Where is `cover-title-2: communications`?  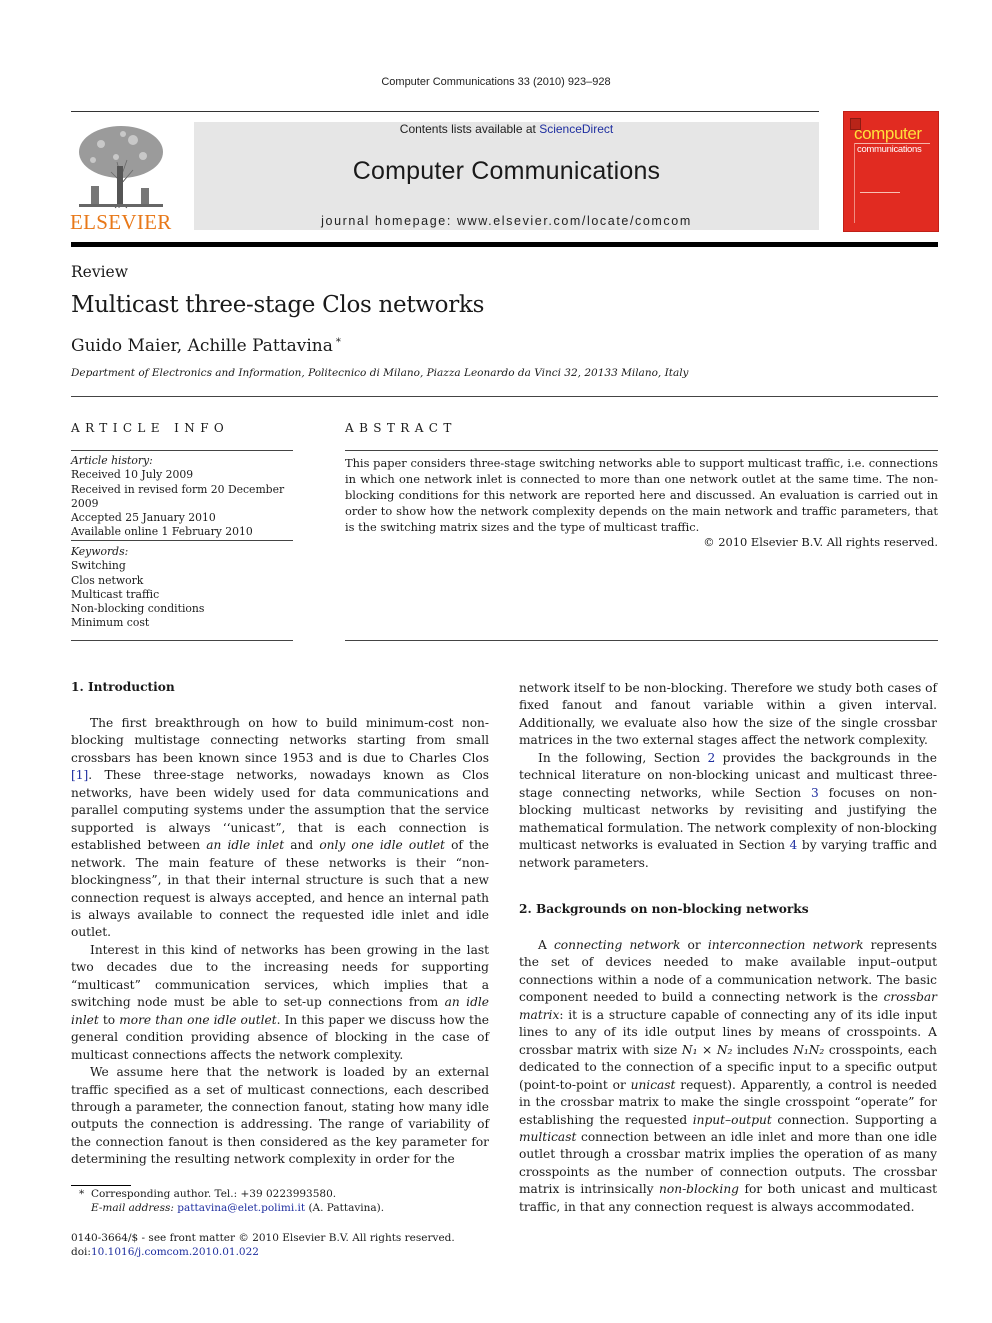
cover-title-2: communications is located at coordinates (889, 149).